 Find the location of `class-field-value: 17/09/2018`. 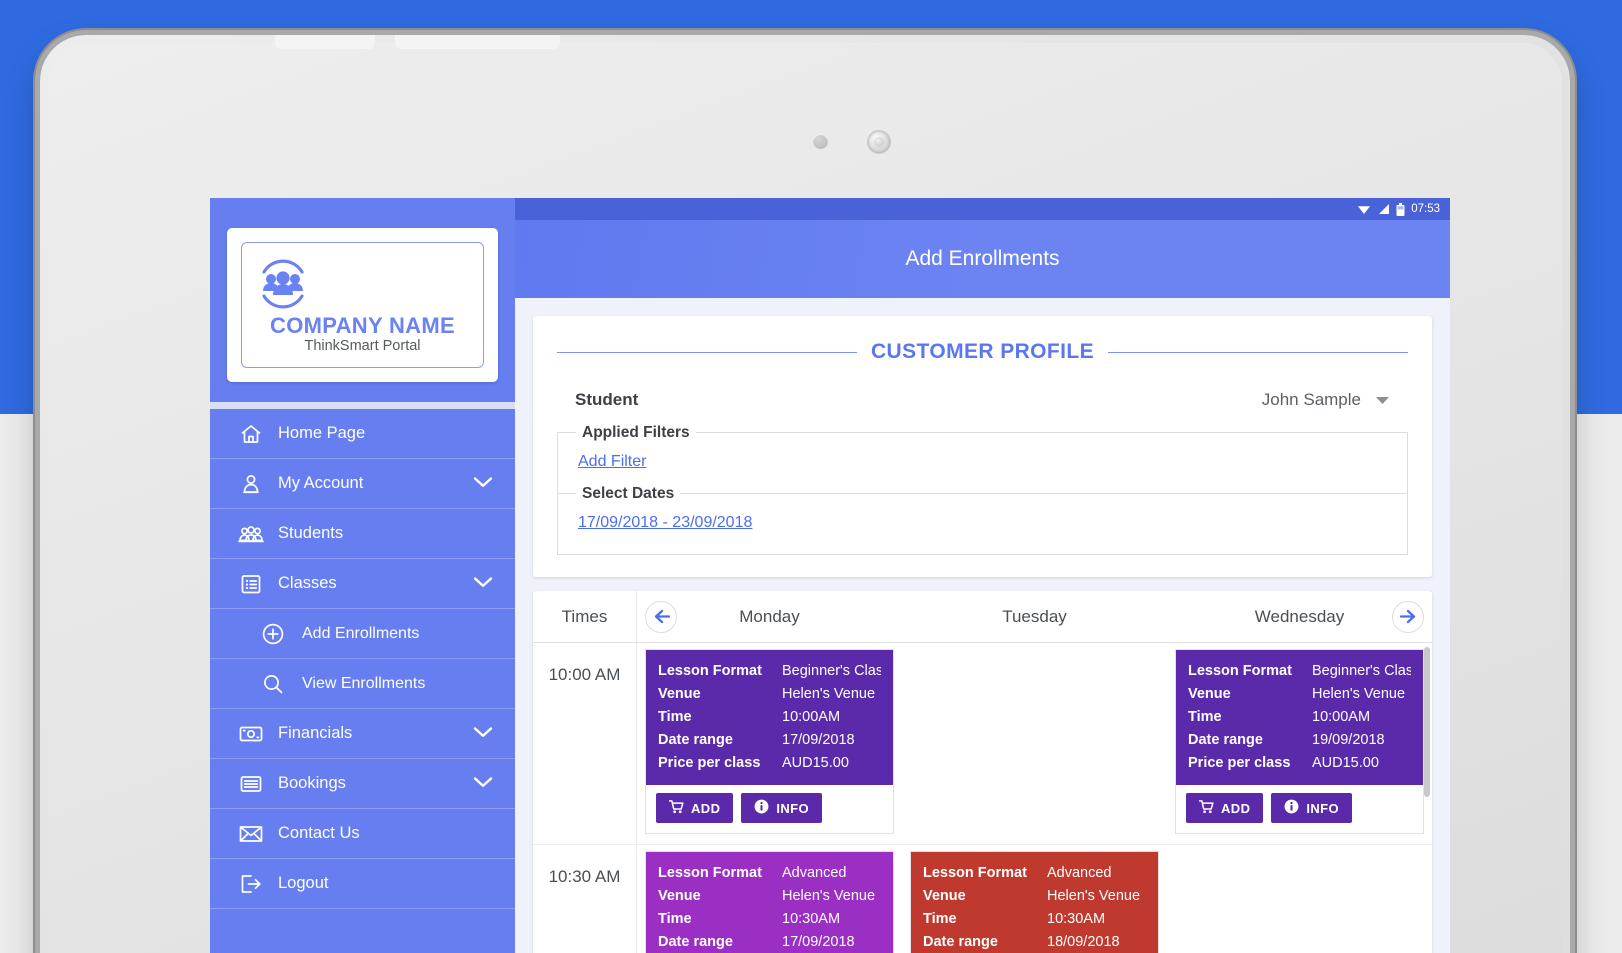

class-field-value: 17/09/2018 is located at coordinates (818, 942).